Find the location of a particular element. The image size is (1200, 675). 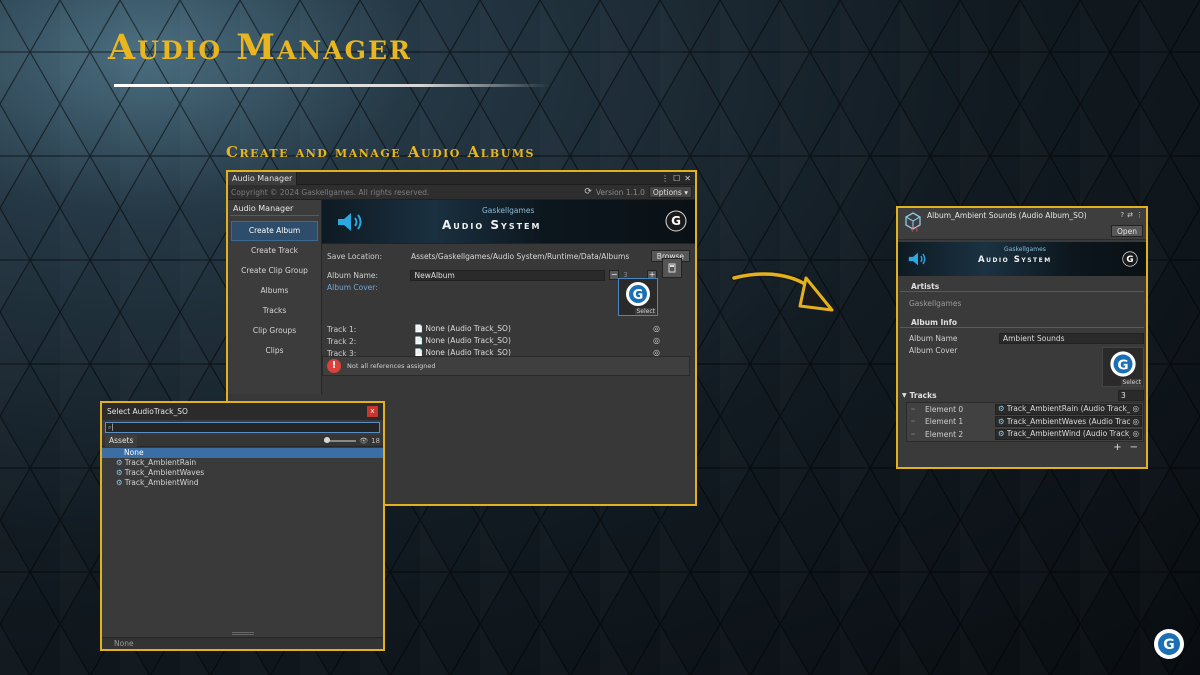

create-album-button is located at coordinates (672, 268).